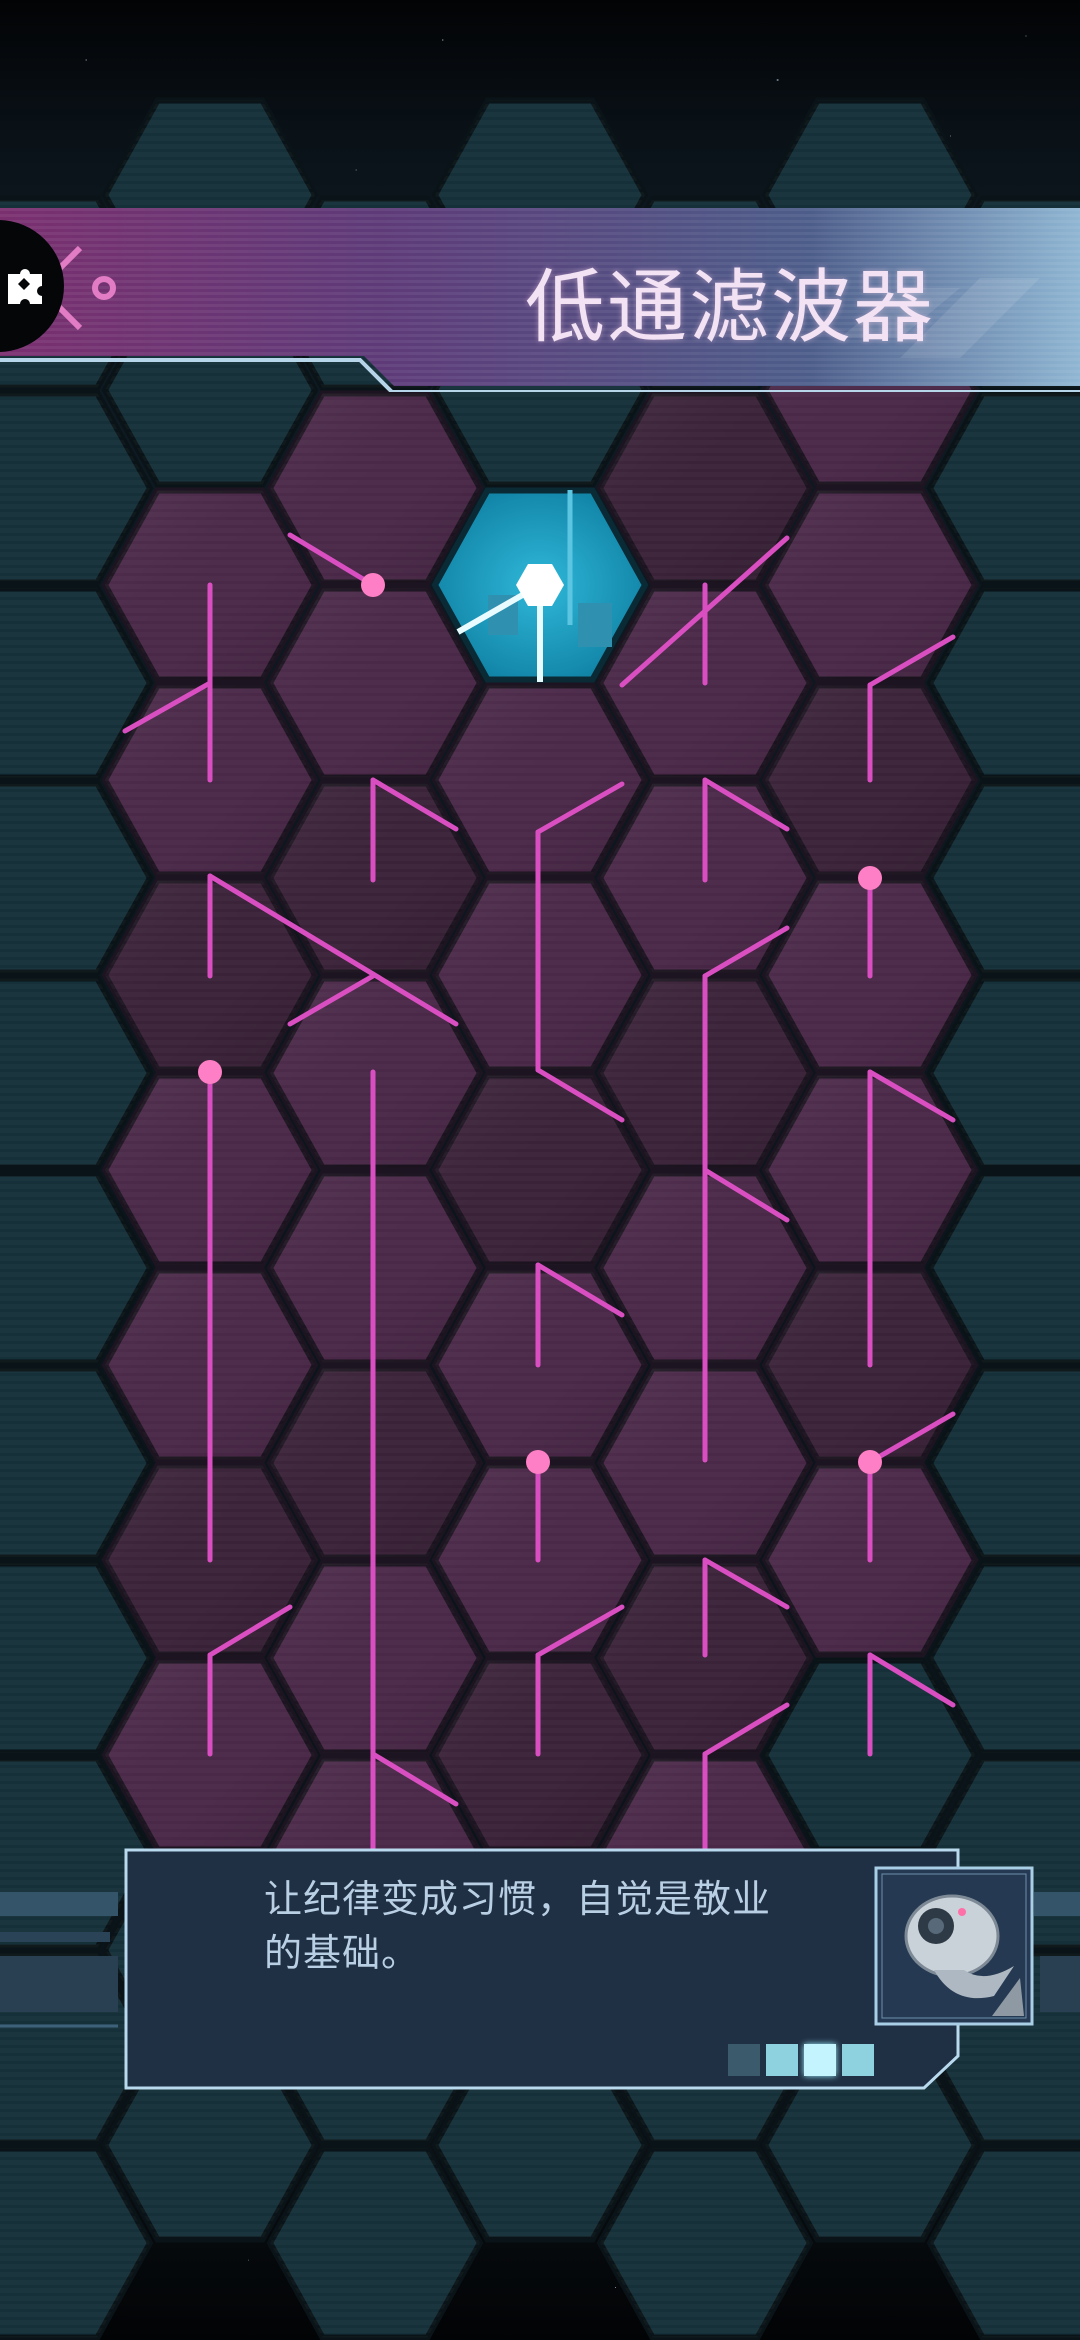 Image resolution: width=1080 pixels, height=2340 pixels. I want to click on left-panel-decoration, so click(59, 1960).